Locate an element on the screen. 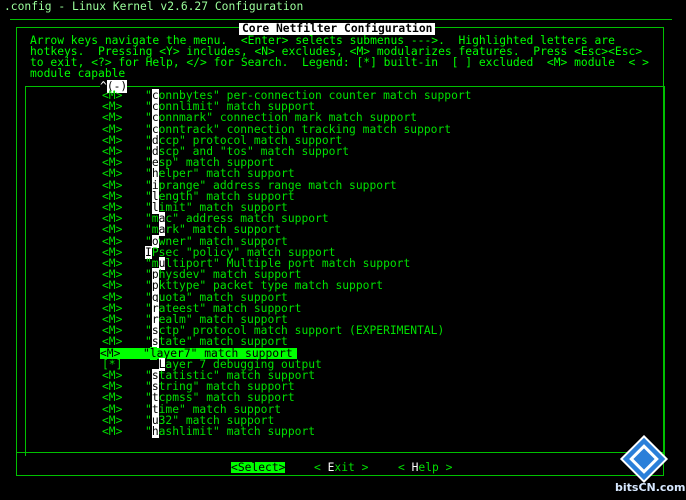 The image size is (686, 500). select-close: > is located at coordinates (282, 467).